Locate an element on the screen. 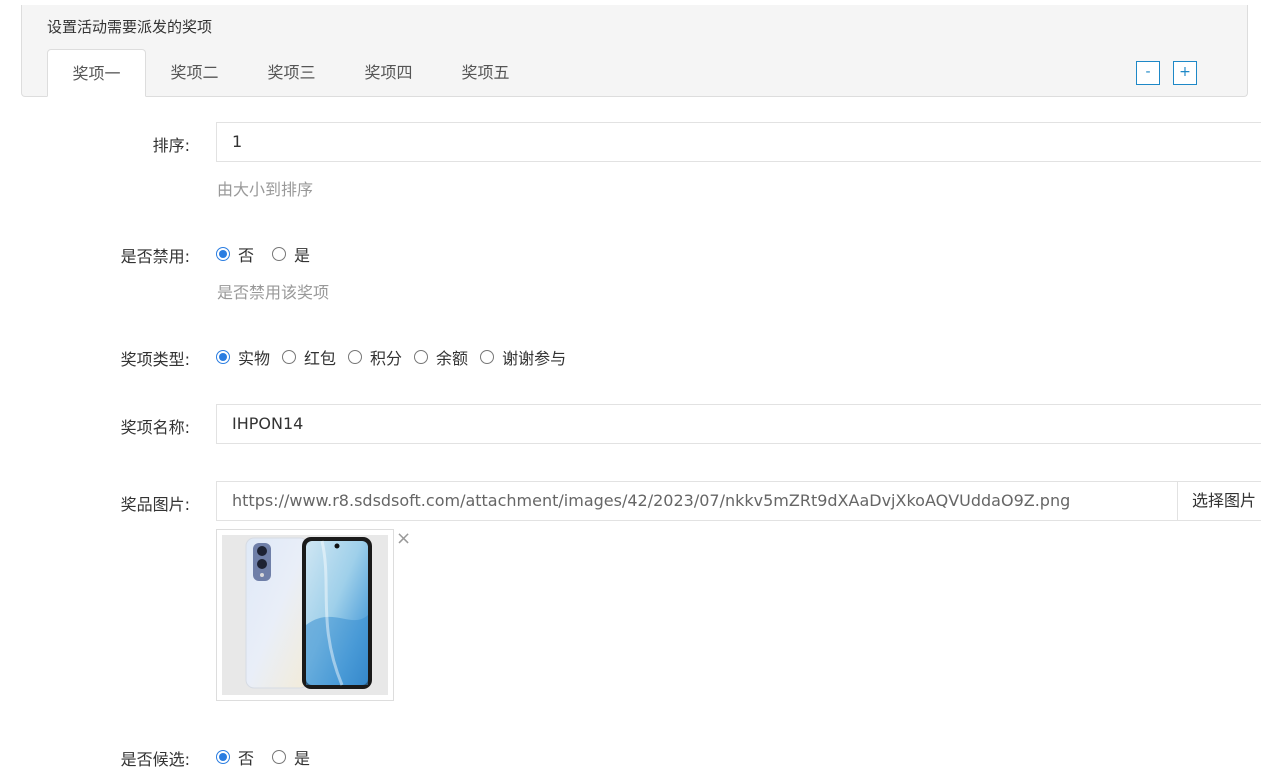 The image size is (1261, 775). disabled-yes-label: 是 is located at coordinates (302, 254).